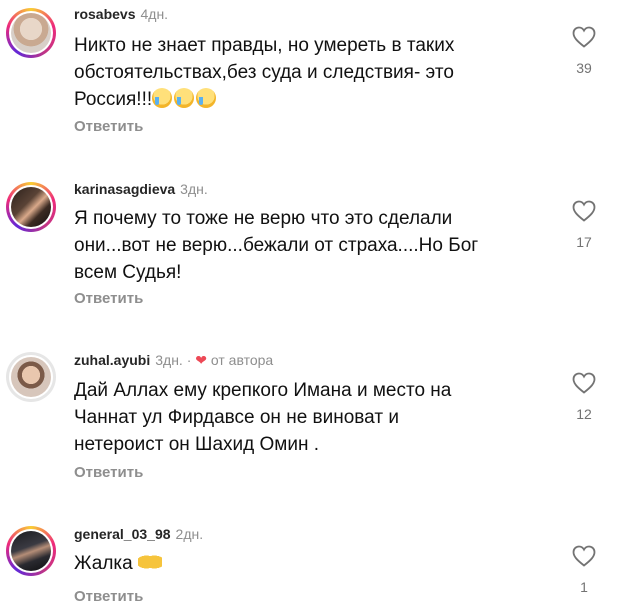 This screenshot has width=620, height=605. What do you see at coordinates (112, 360) in the screenshot?
I see `username: zuhal.ayubi` at bounding box center [112, 360].